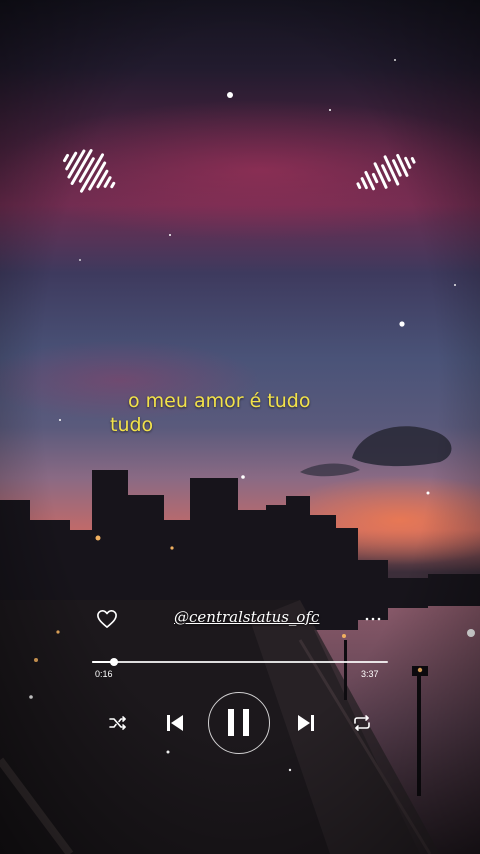  Describe the element at coordinates (219, 401) in the screenshot. I see `lyric-line-1: o meu amor é tudo` at that location.